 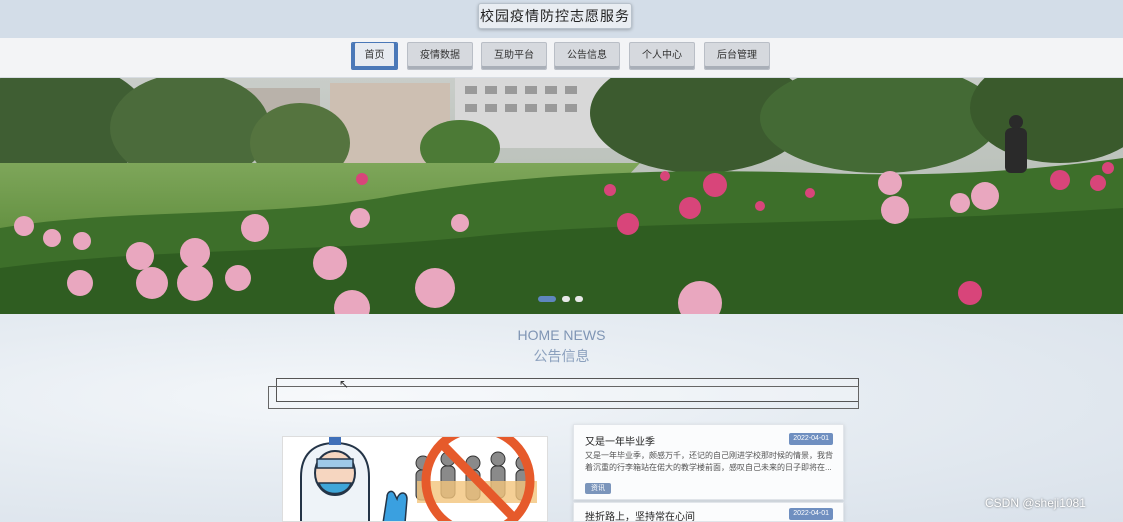 What do you see at coordinates (640, 515) in the screenshot?
I see `news-title: 挫折路上，坚持常在心间` at bounding box center [640, 515].